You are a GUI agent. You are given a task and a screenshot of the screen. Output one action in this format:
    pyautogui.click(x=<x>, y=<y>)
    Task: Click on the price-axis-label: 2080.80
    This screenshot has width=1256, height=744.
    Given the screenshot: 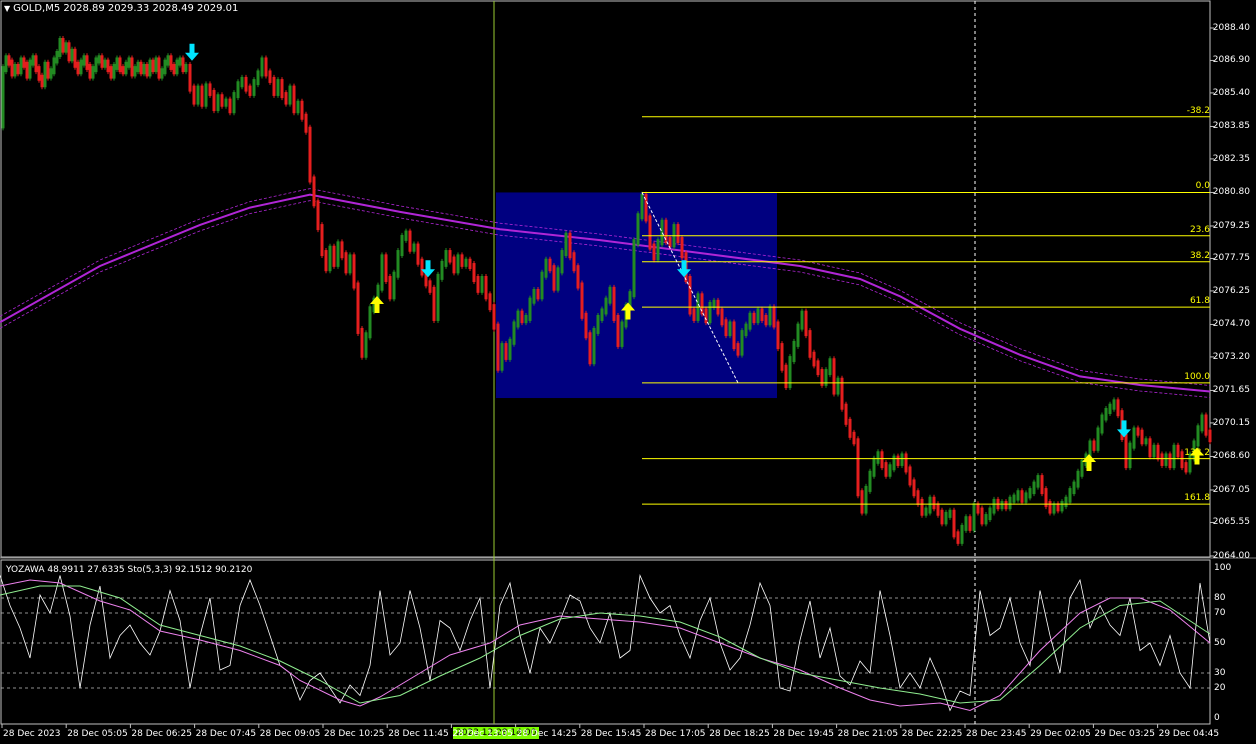 What is the action you would take?
    pyautogui.click(x=1231, y=192)
    